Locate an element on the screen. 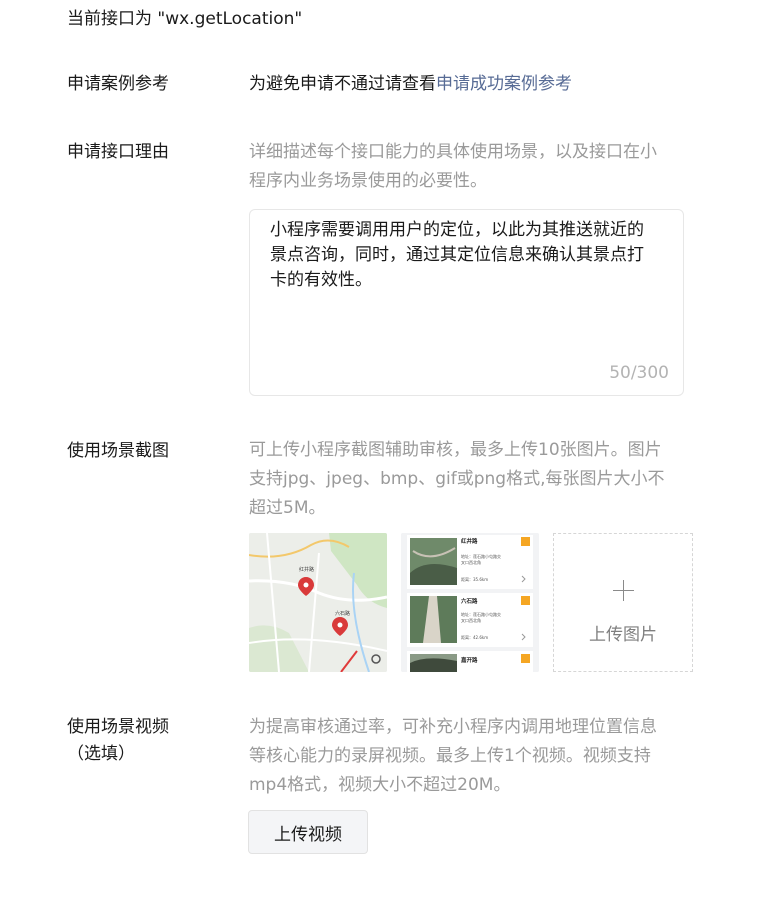  list-card: 六石路 地址：莲石路小屯路交 叉口西北角 距离：42.6km is located at coordinates (470, 620).